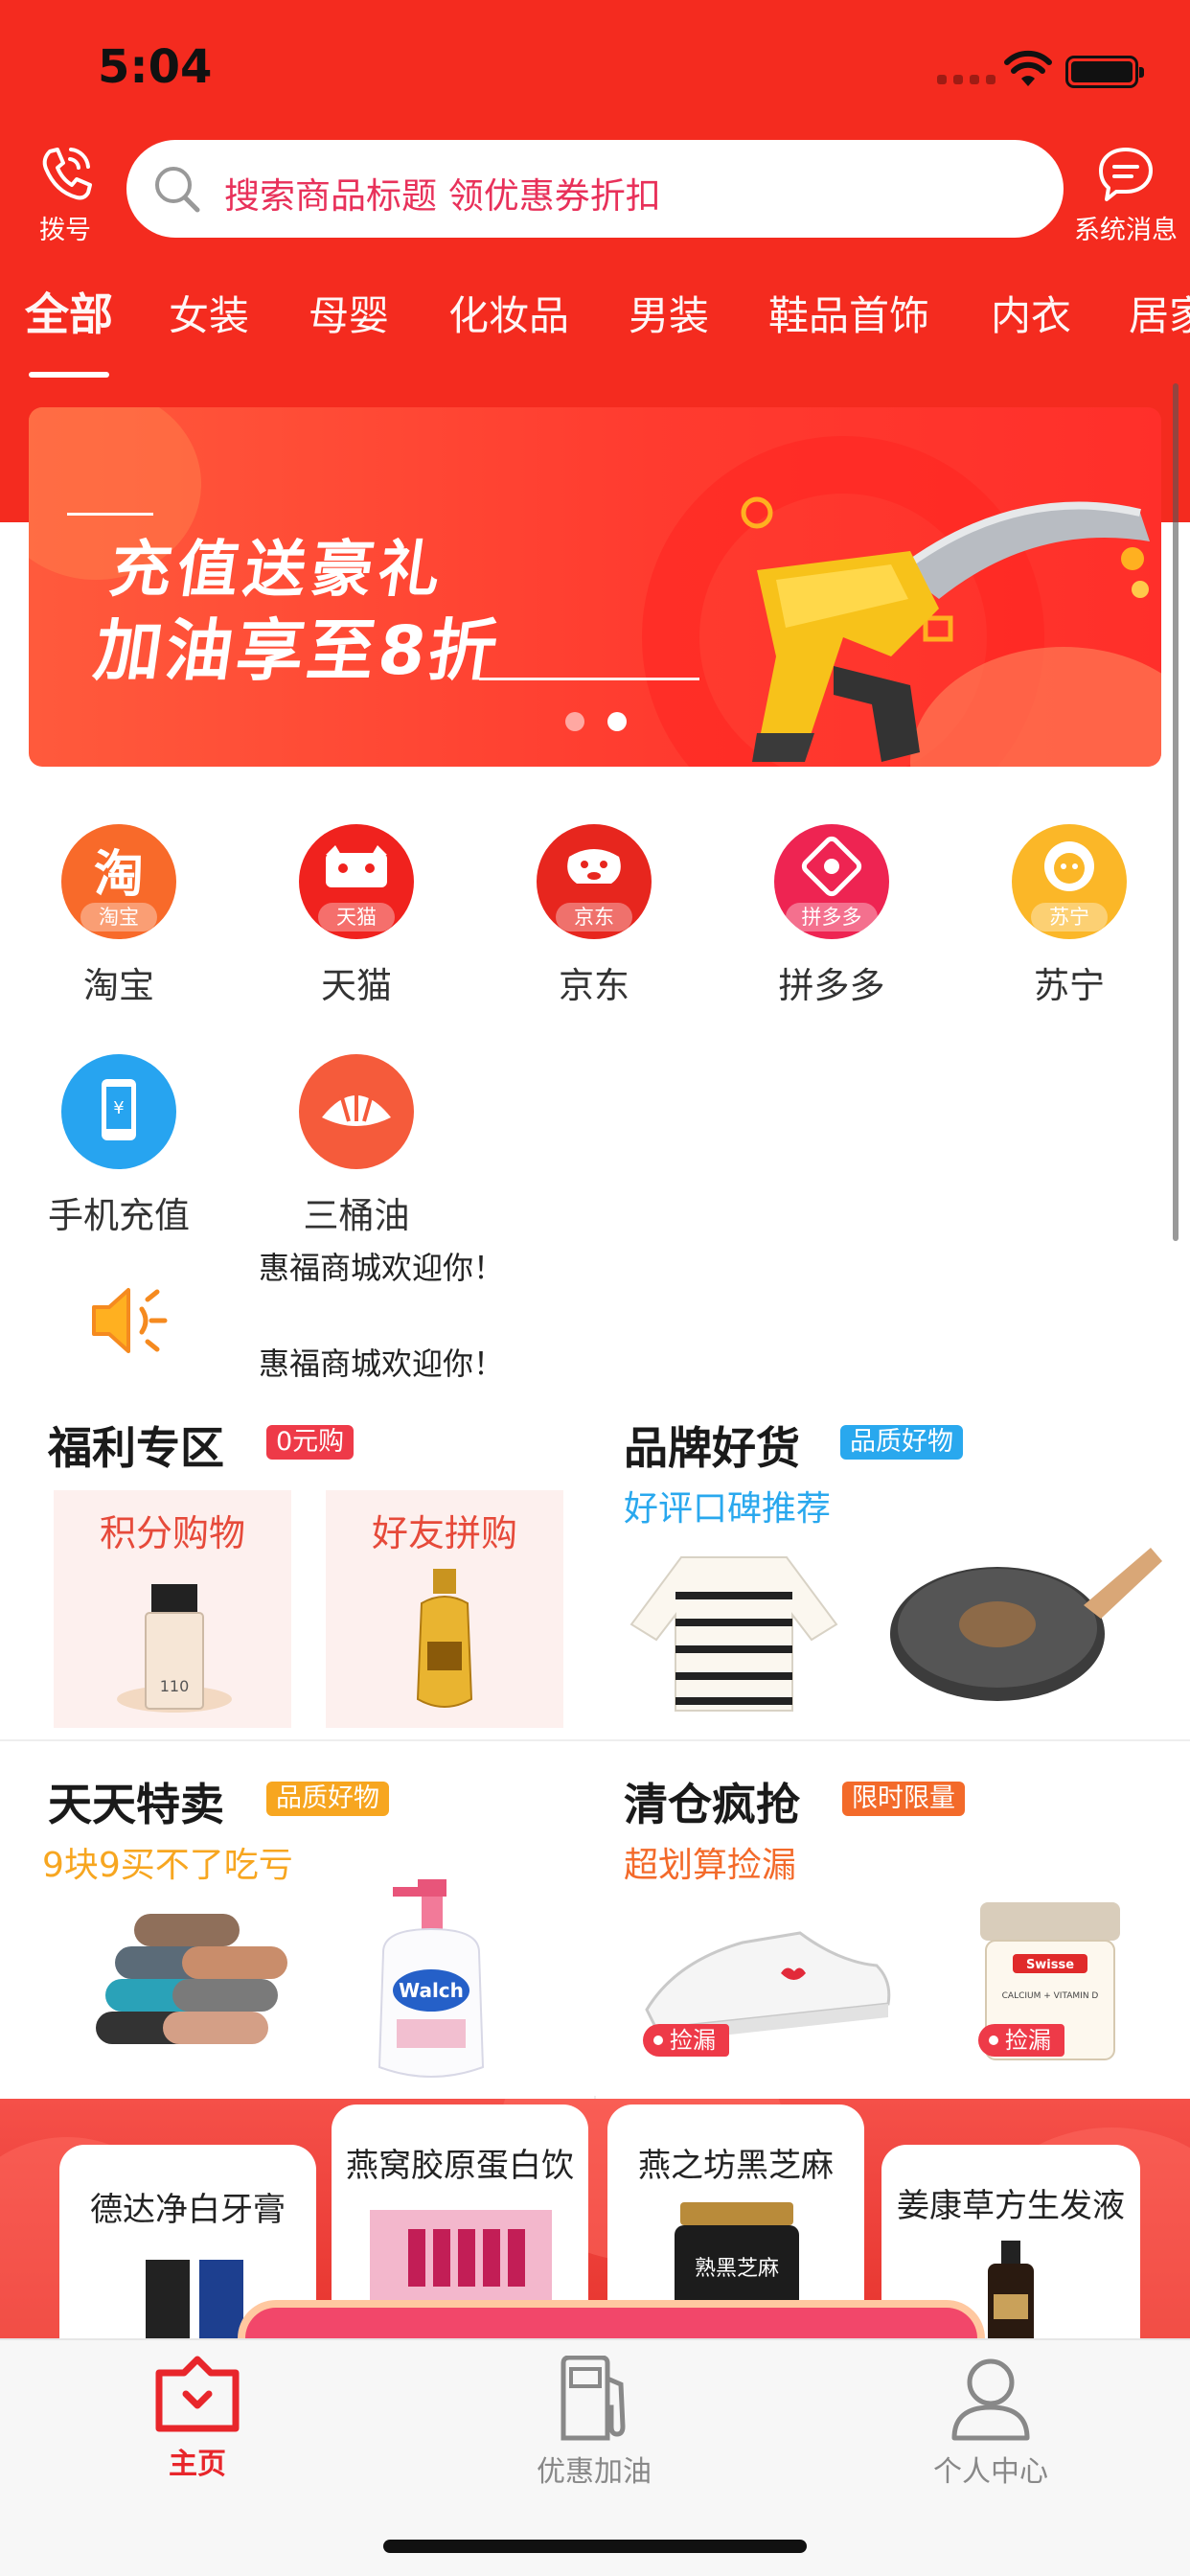  Describe the element at coordinates (445, 1638) in the screenshot. I see `hair-oil-bottle-image` at that location.